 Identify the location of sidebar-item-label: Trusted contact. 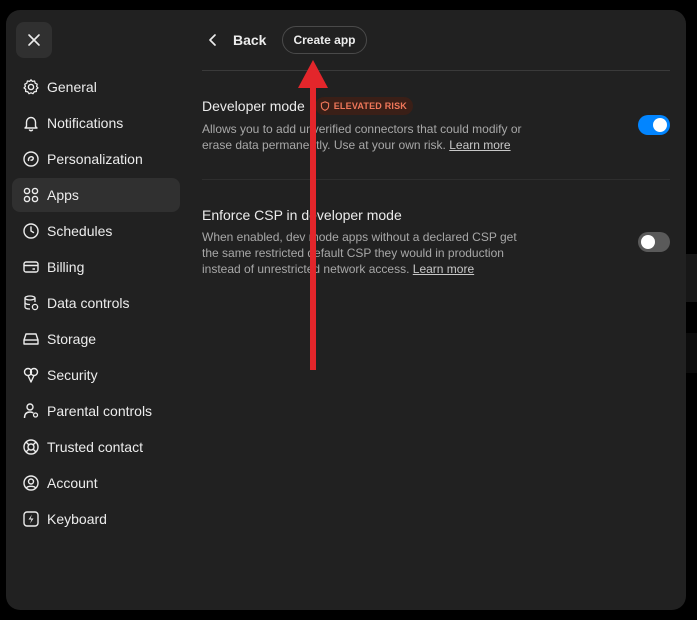
(95, 447).